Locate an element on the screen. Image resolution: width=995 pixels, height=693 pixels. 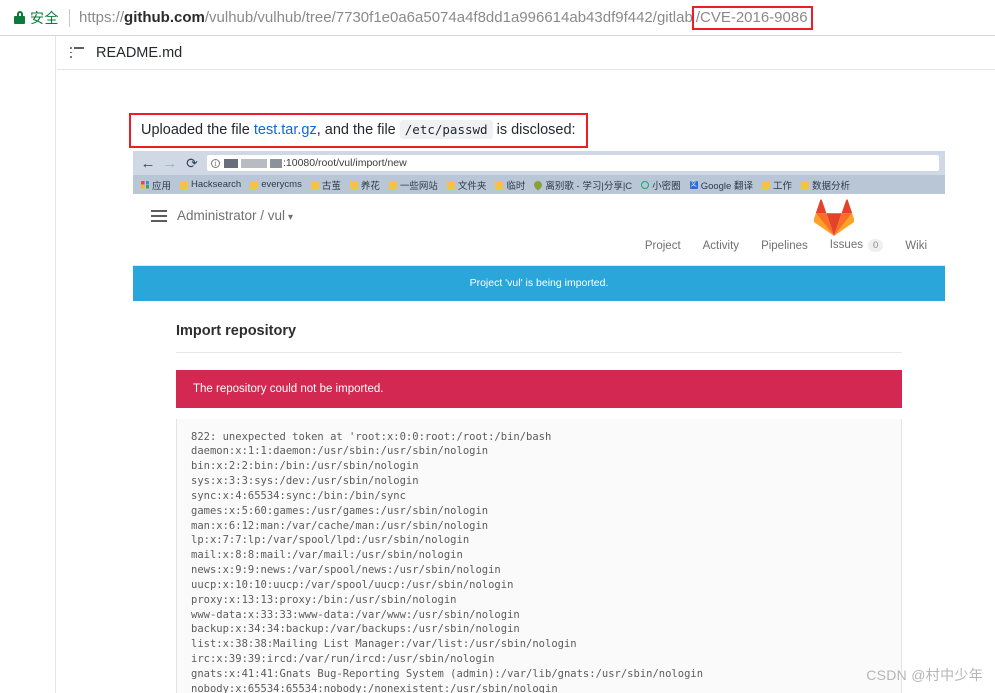
readme-file-header: README.md is located at coordinates (526, 53).